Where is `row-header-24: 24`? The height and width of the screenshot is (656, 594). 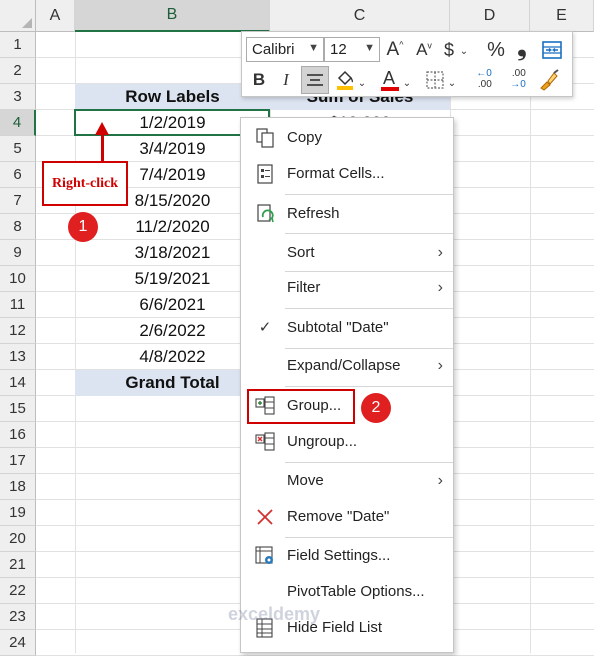 row-header-24: 24 is located at coordinates (18, 643).